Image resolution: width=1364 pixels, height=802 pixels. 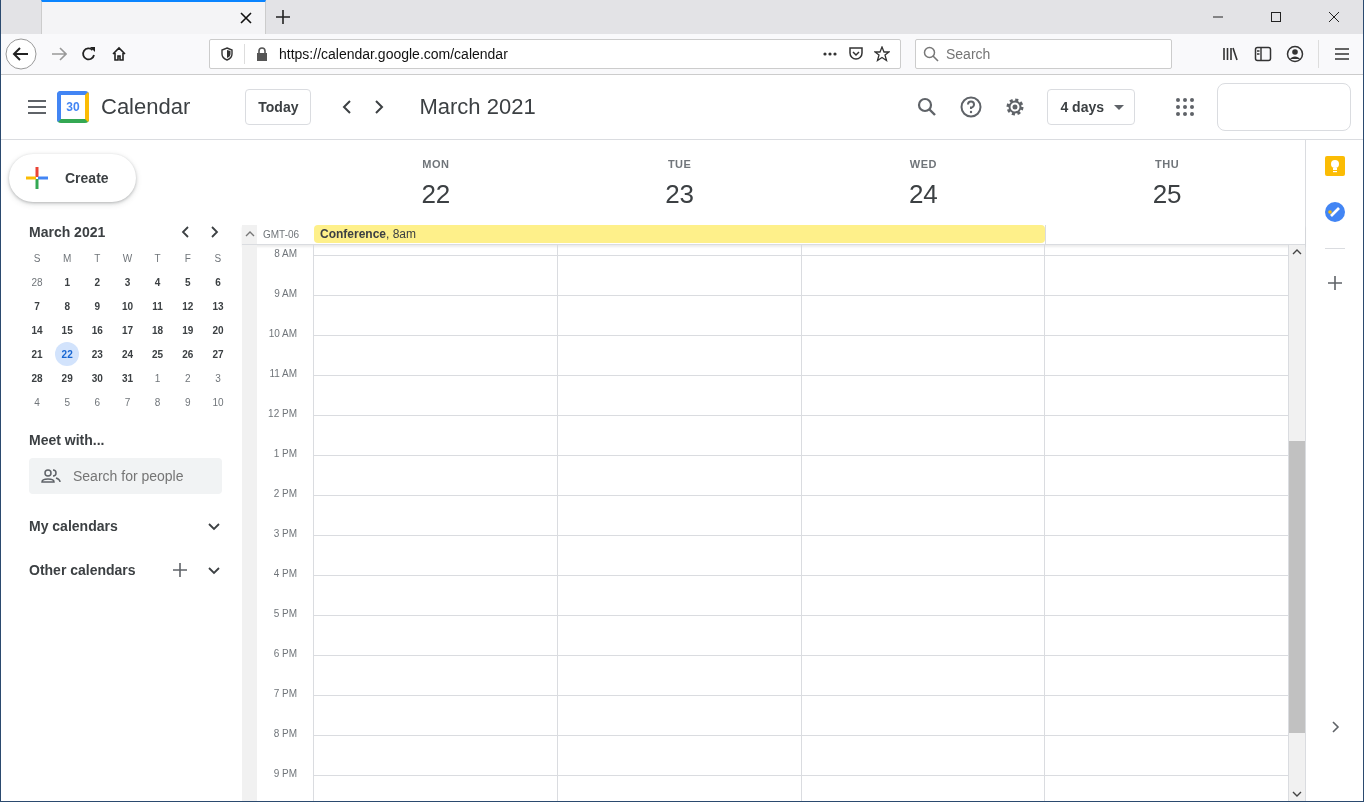 What do you see at coordinates (217, 306) in the screenshot?
I see `date-cell: 13` at bounding box center [217, 306].